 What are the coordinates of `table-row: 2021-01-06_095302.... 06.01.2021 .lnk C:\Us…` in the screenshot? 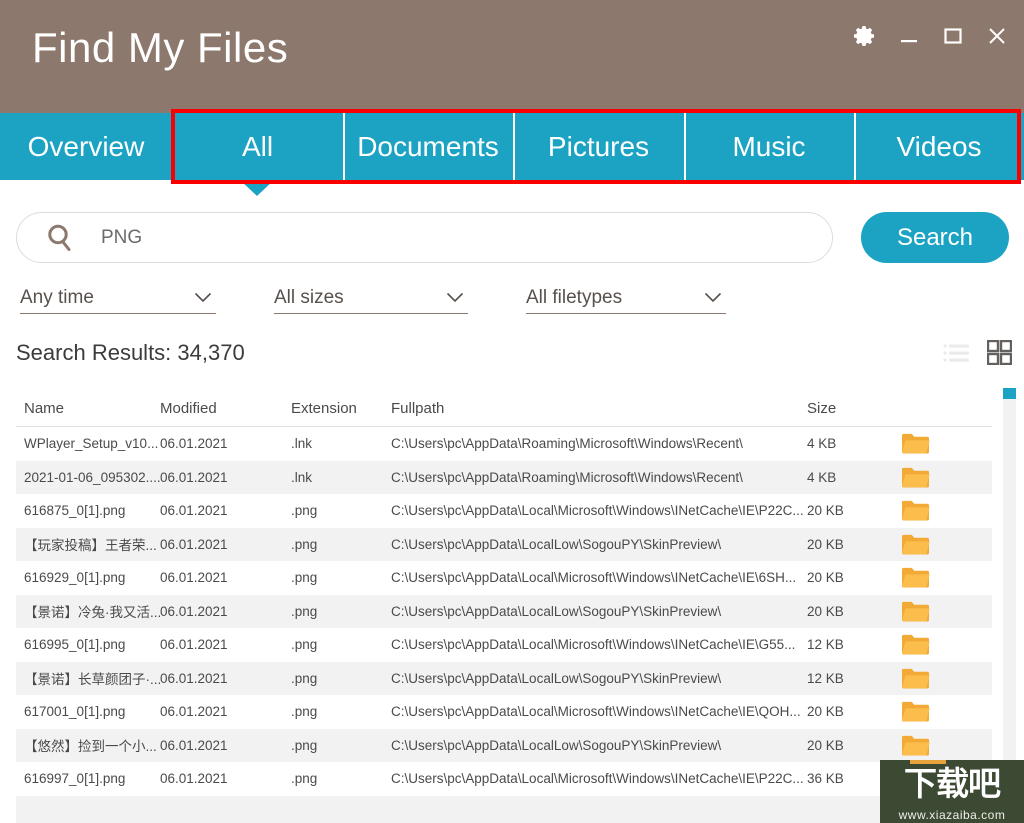 It's located at (504, 477).